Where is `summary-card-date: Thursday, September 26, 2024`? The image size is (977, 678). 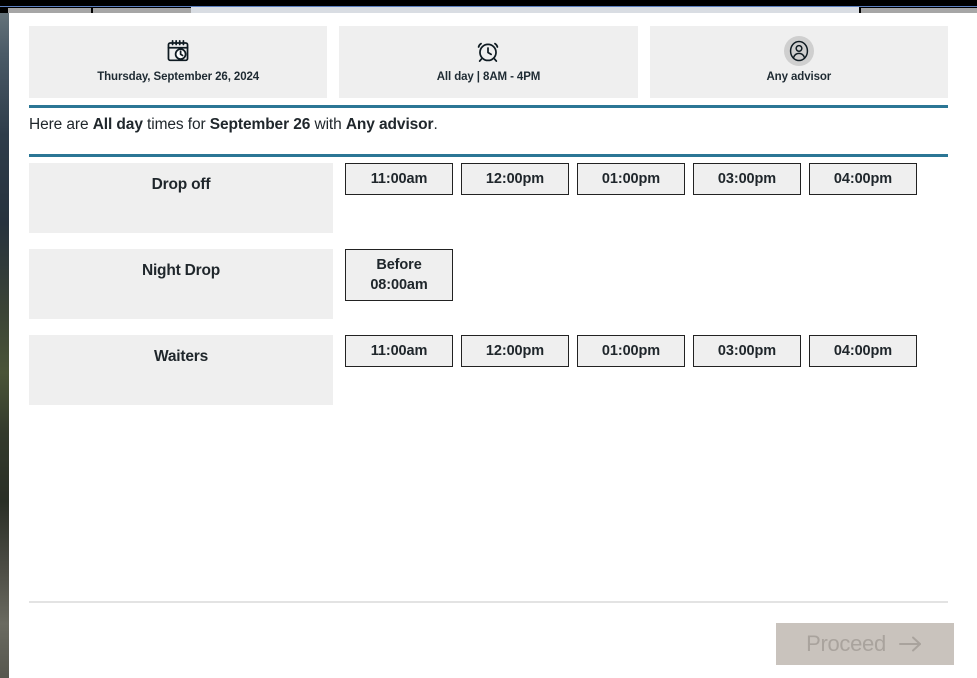
summary-card-date: Thursday, September 26, 2024 is located at coordinates (178, 62).